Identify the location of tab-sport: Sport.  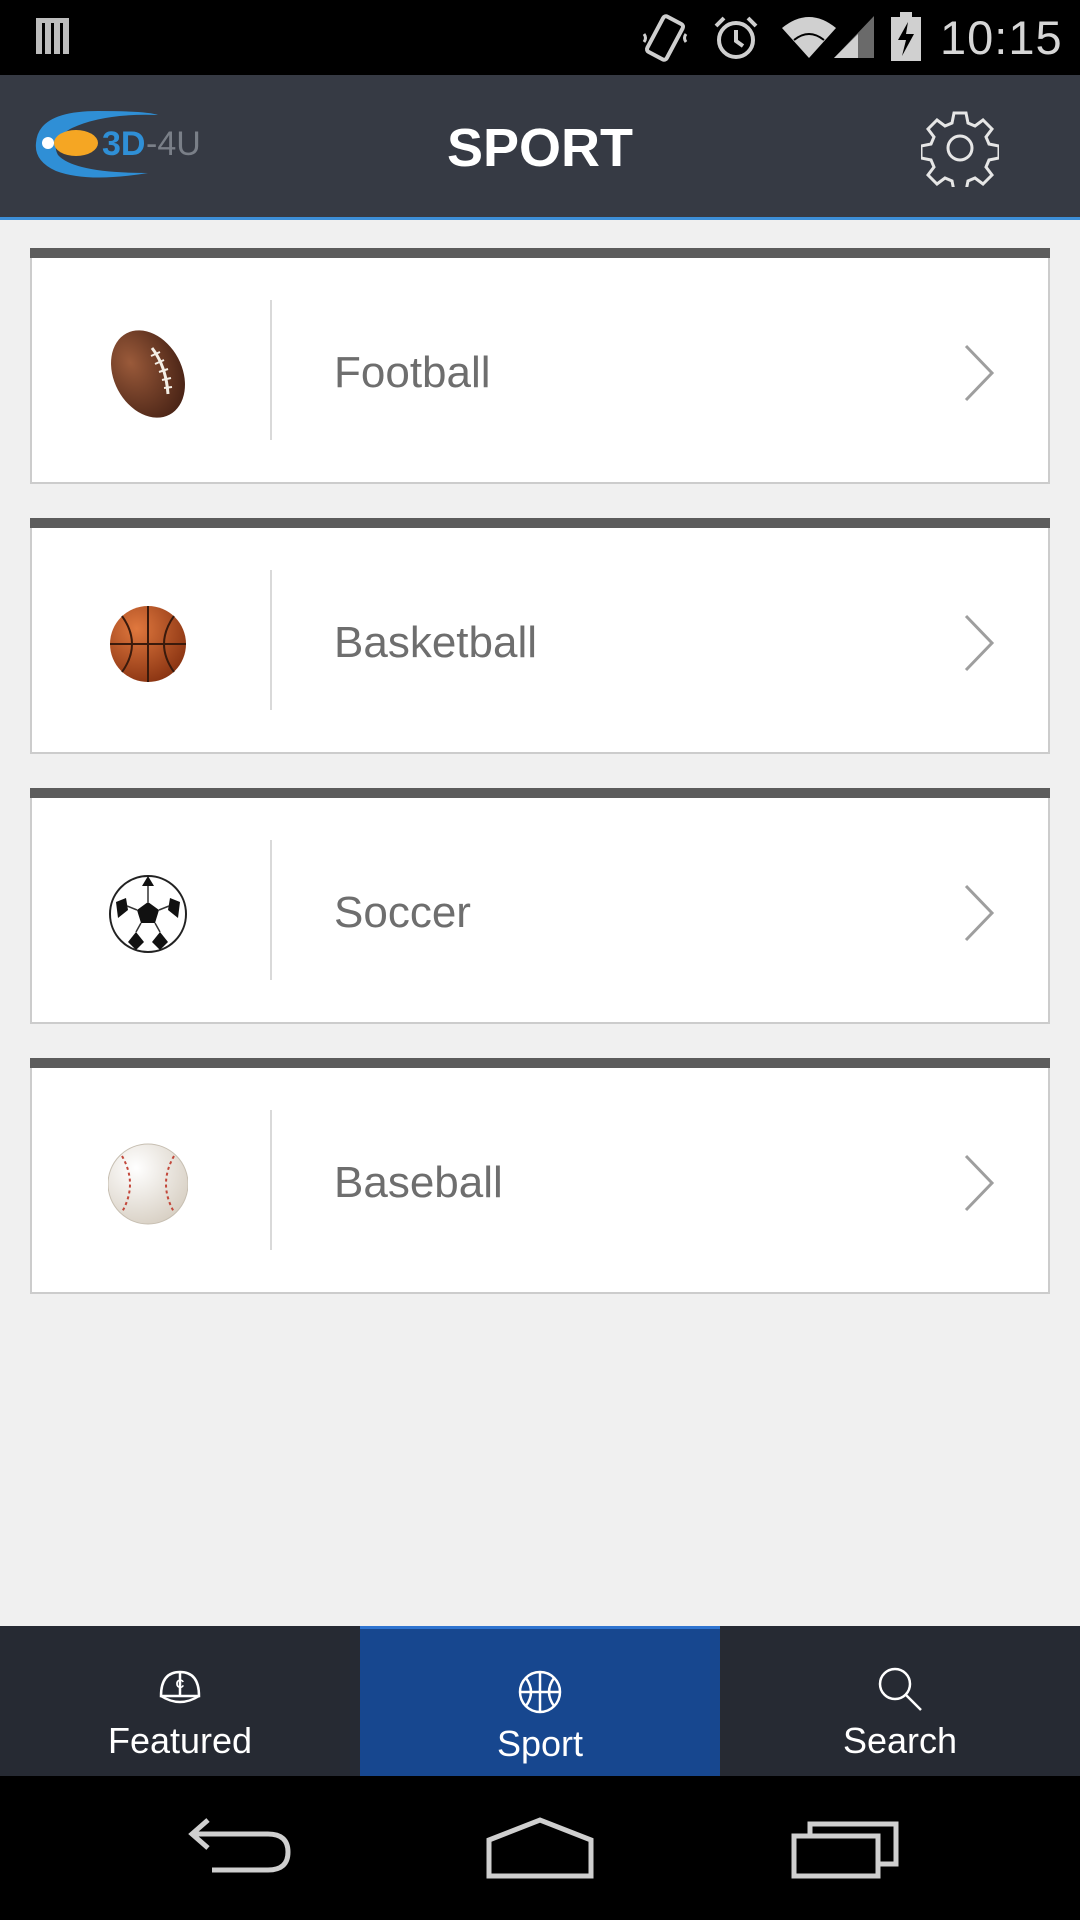
(540, 1701).